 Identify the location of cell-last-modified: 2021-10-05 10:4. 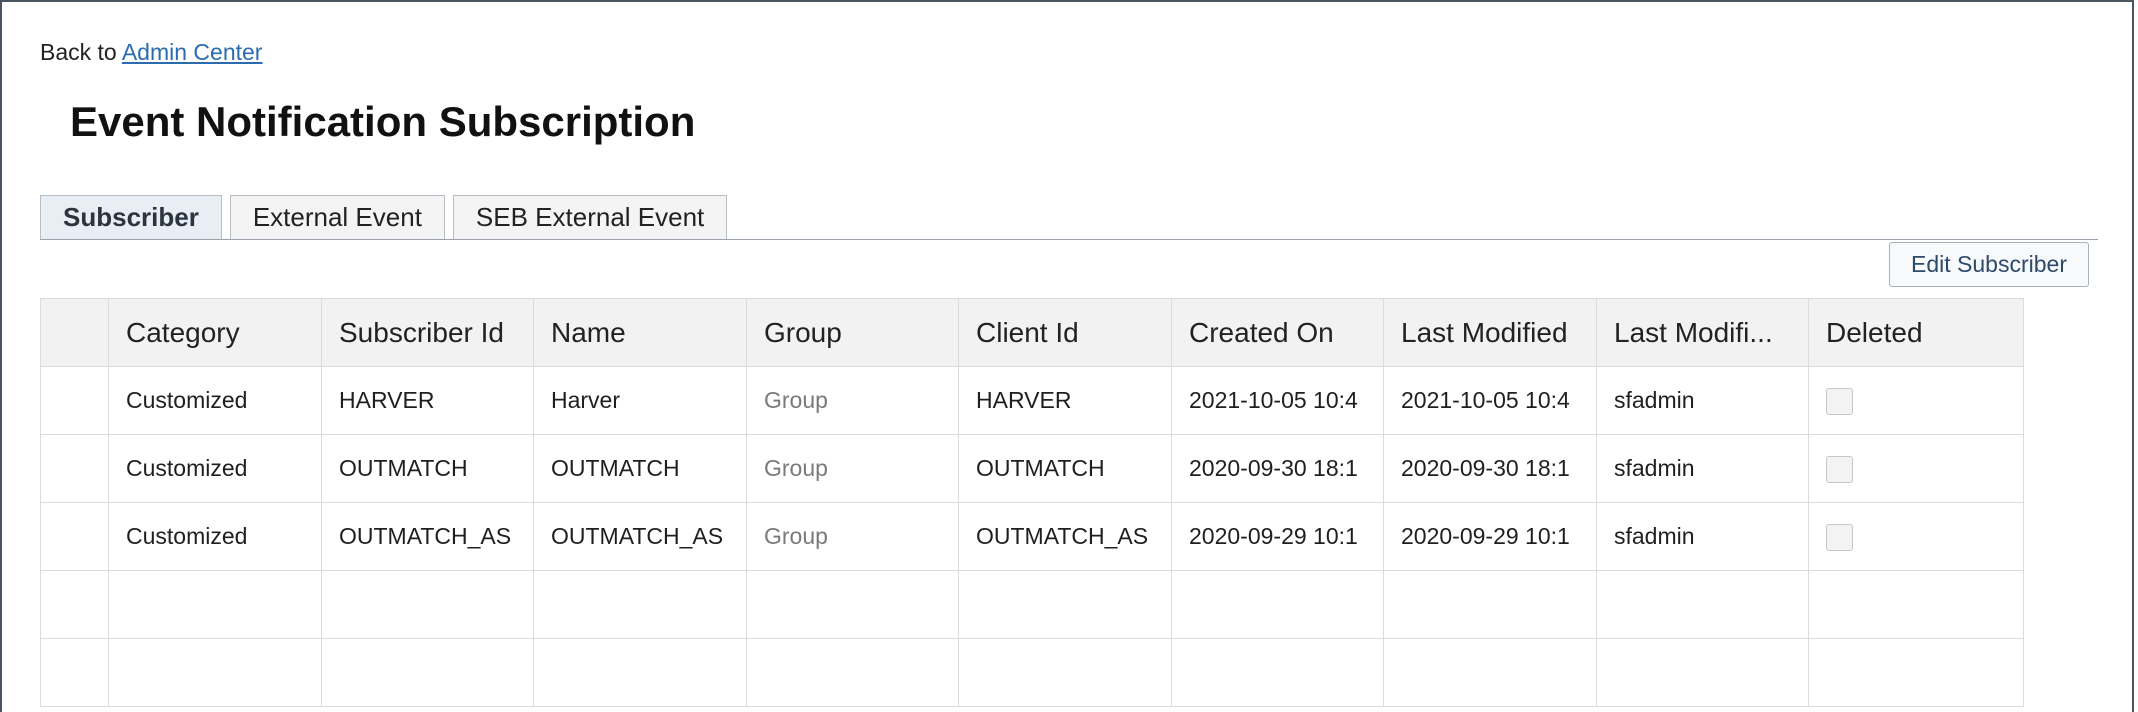
(1490, 400).